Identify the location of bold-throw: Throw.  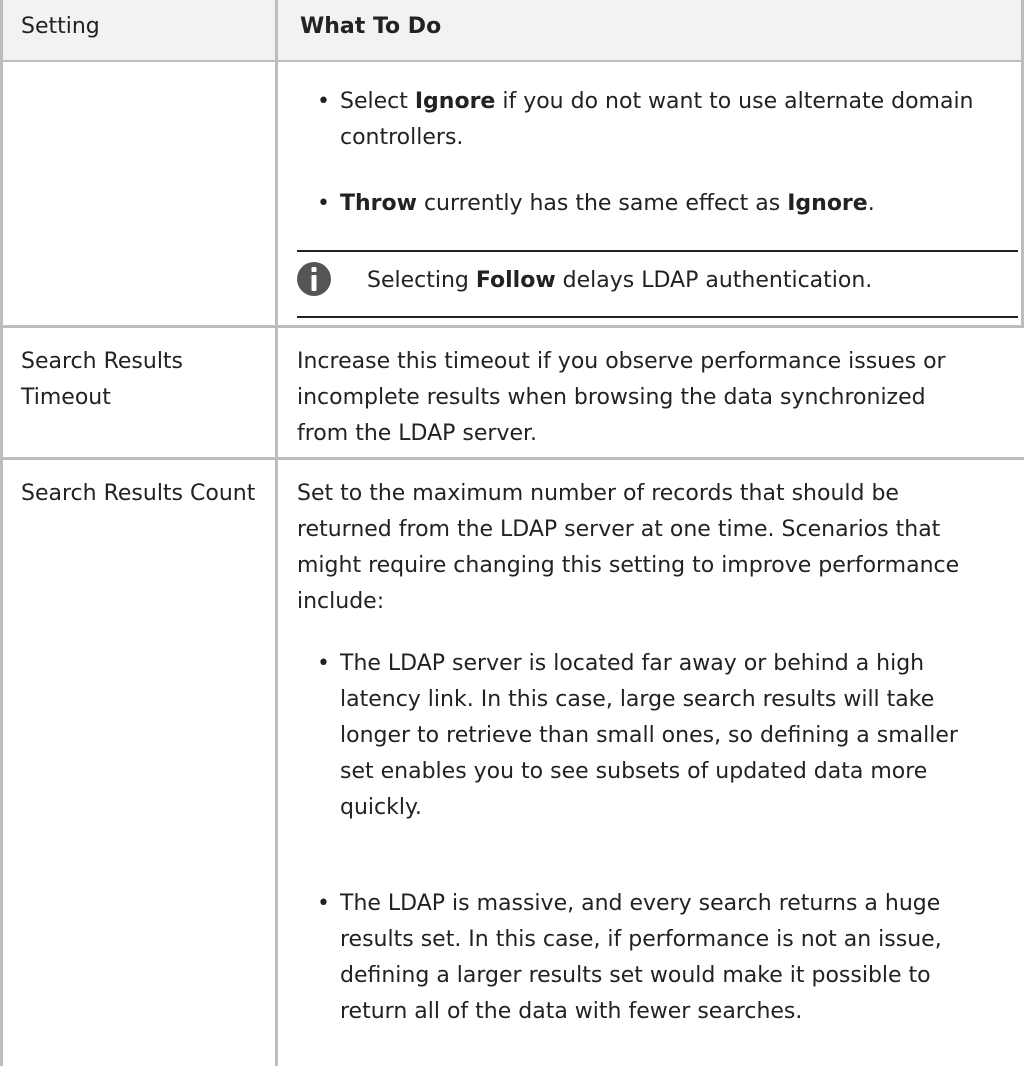
(378, 203).